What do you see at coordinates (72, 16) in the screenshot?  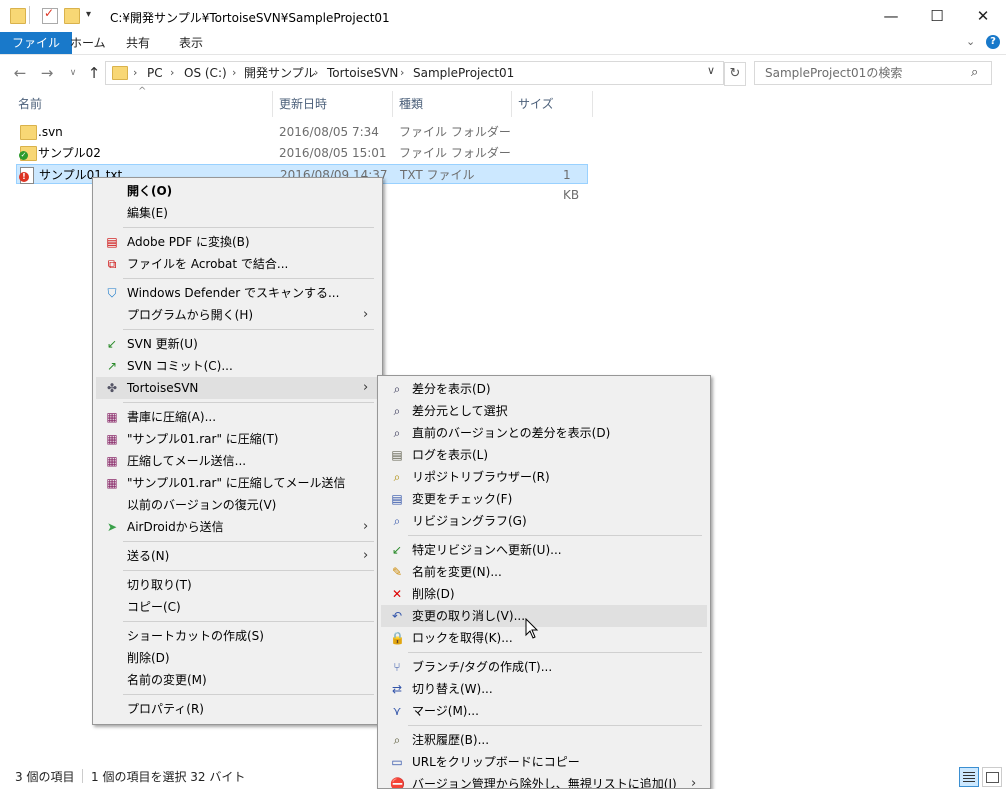 I see `new-folder-icon` at bounding box center [72, 16].